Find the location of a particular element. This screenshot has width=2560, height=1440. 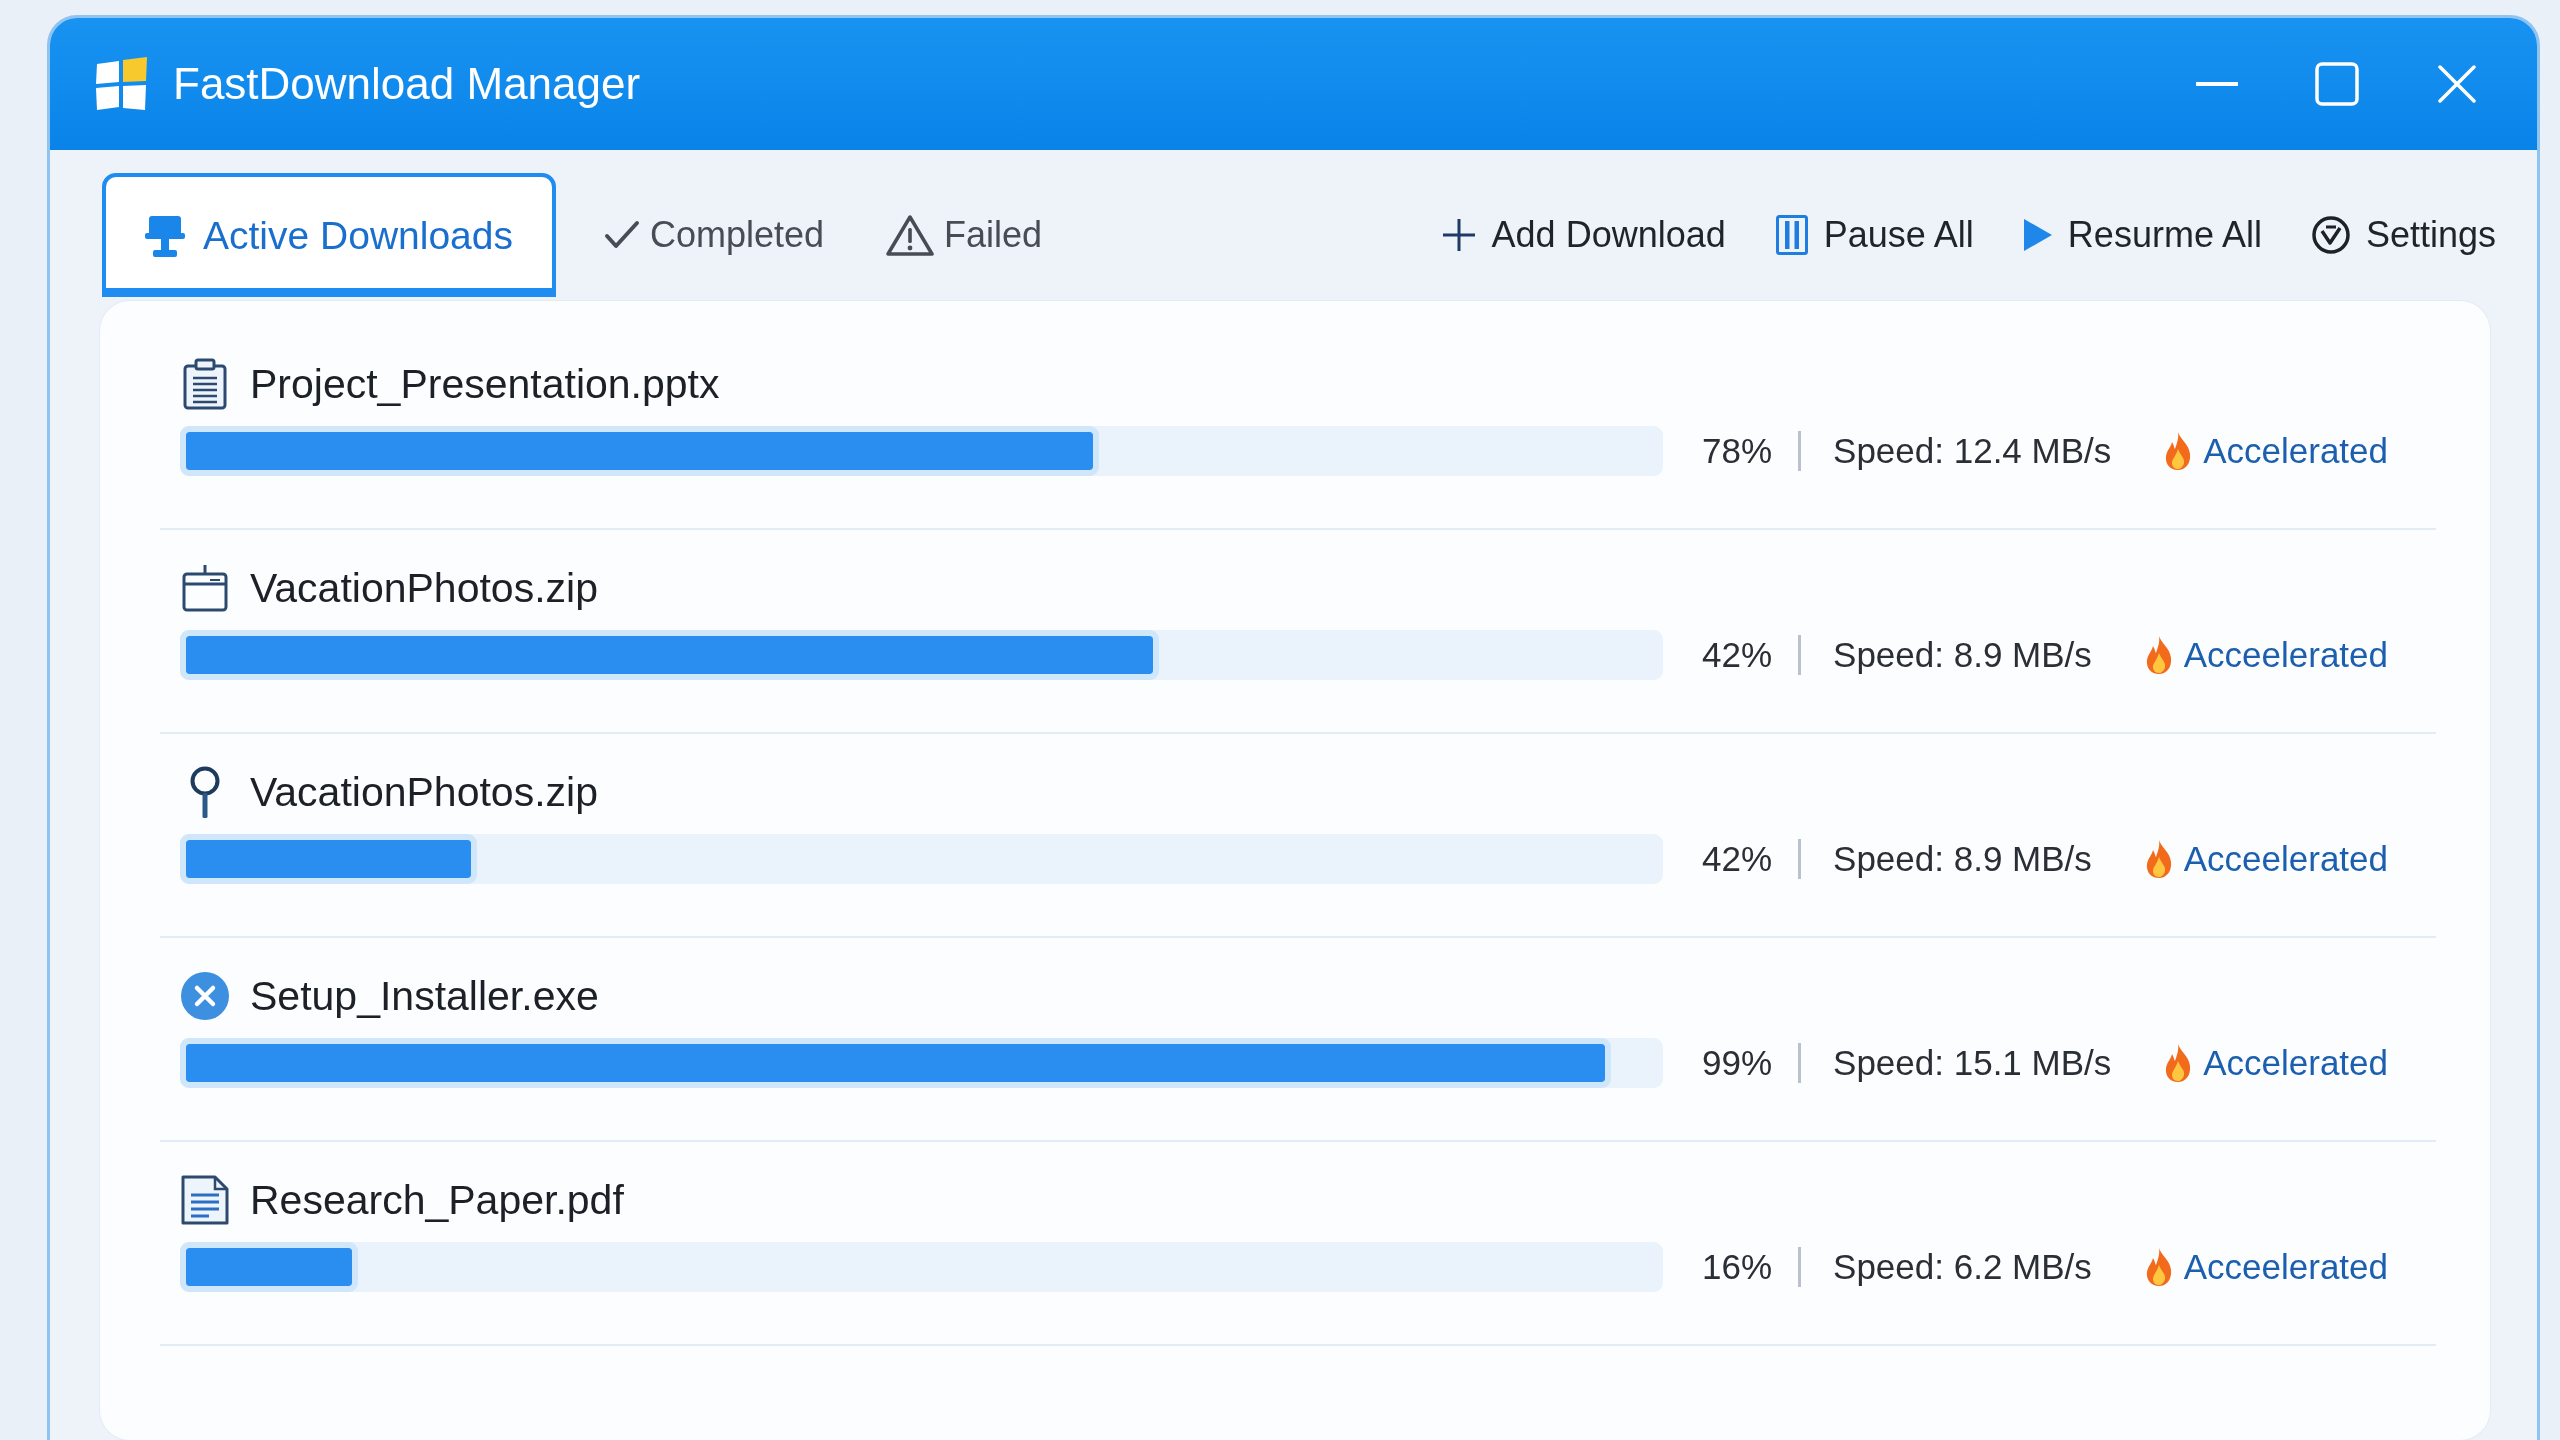

monitor-icon is located at coordinates (165, 235).